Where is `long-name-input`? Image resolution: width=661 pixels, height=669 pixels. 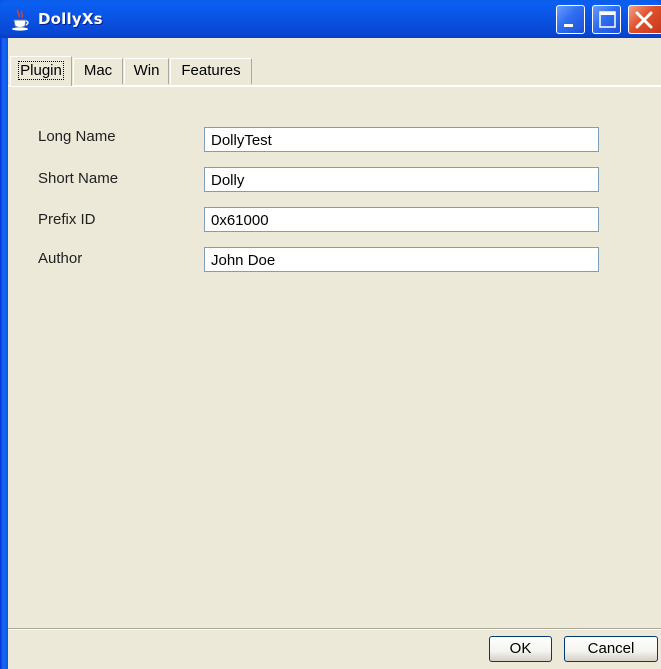 long-name-input is located at coordinates (401, 139).